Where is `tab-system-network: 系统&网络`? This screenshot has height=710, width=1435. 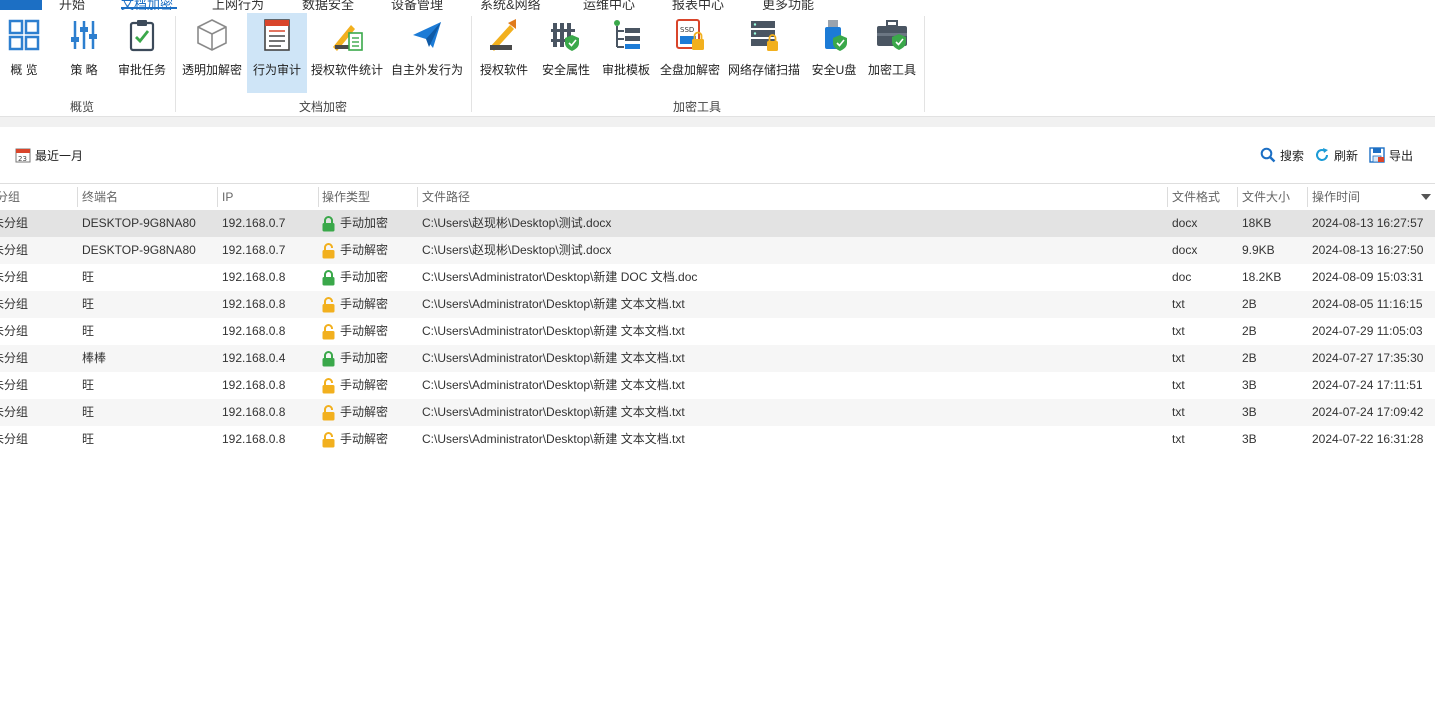
tab-system-network: 系统&网络 is located at coordinates (510, 5).